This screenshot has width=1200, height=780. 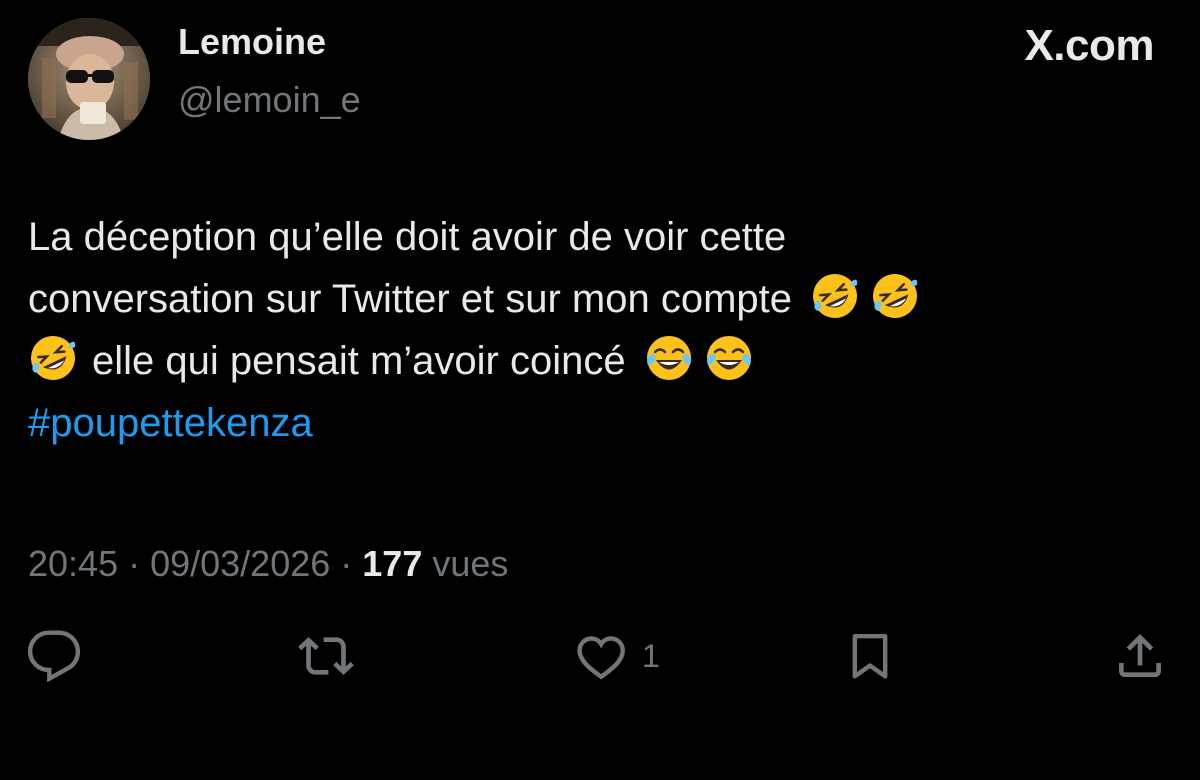 What do you see at coordinates (73, 563) in the screenshot?
I see `tweet-time: 20:45` at bounding box center [73, 563].